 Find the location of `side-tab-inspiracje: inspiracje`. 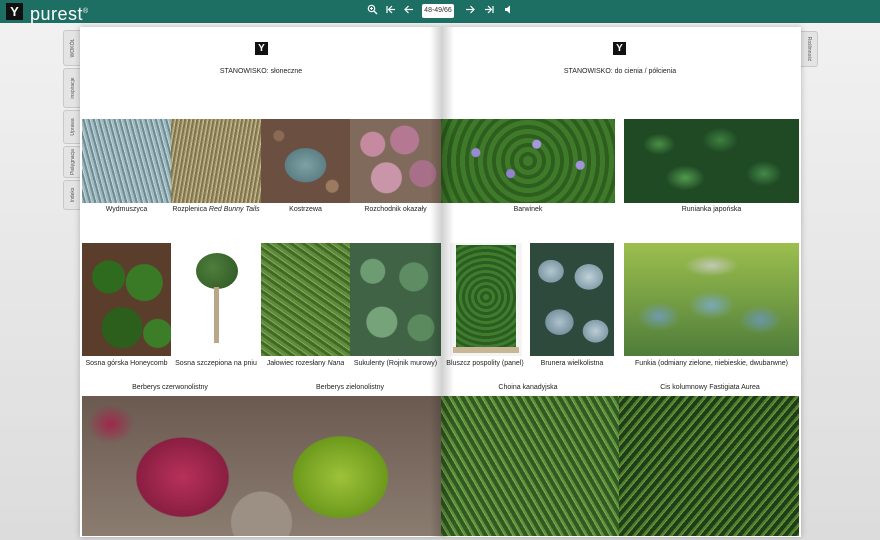

side-tab-inspiracje: inspiracje is located at coordinates (72, 88).